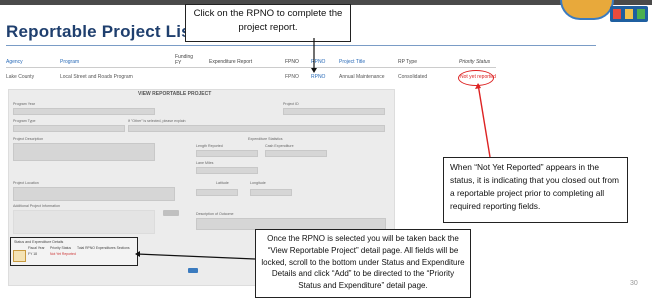 The height and width of the screenshot is (299, 652). What do you see at coordinates (209, 146) in the screenshot?
I see `label-length-reported: Length Reported` at bounding box center [209, 146].